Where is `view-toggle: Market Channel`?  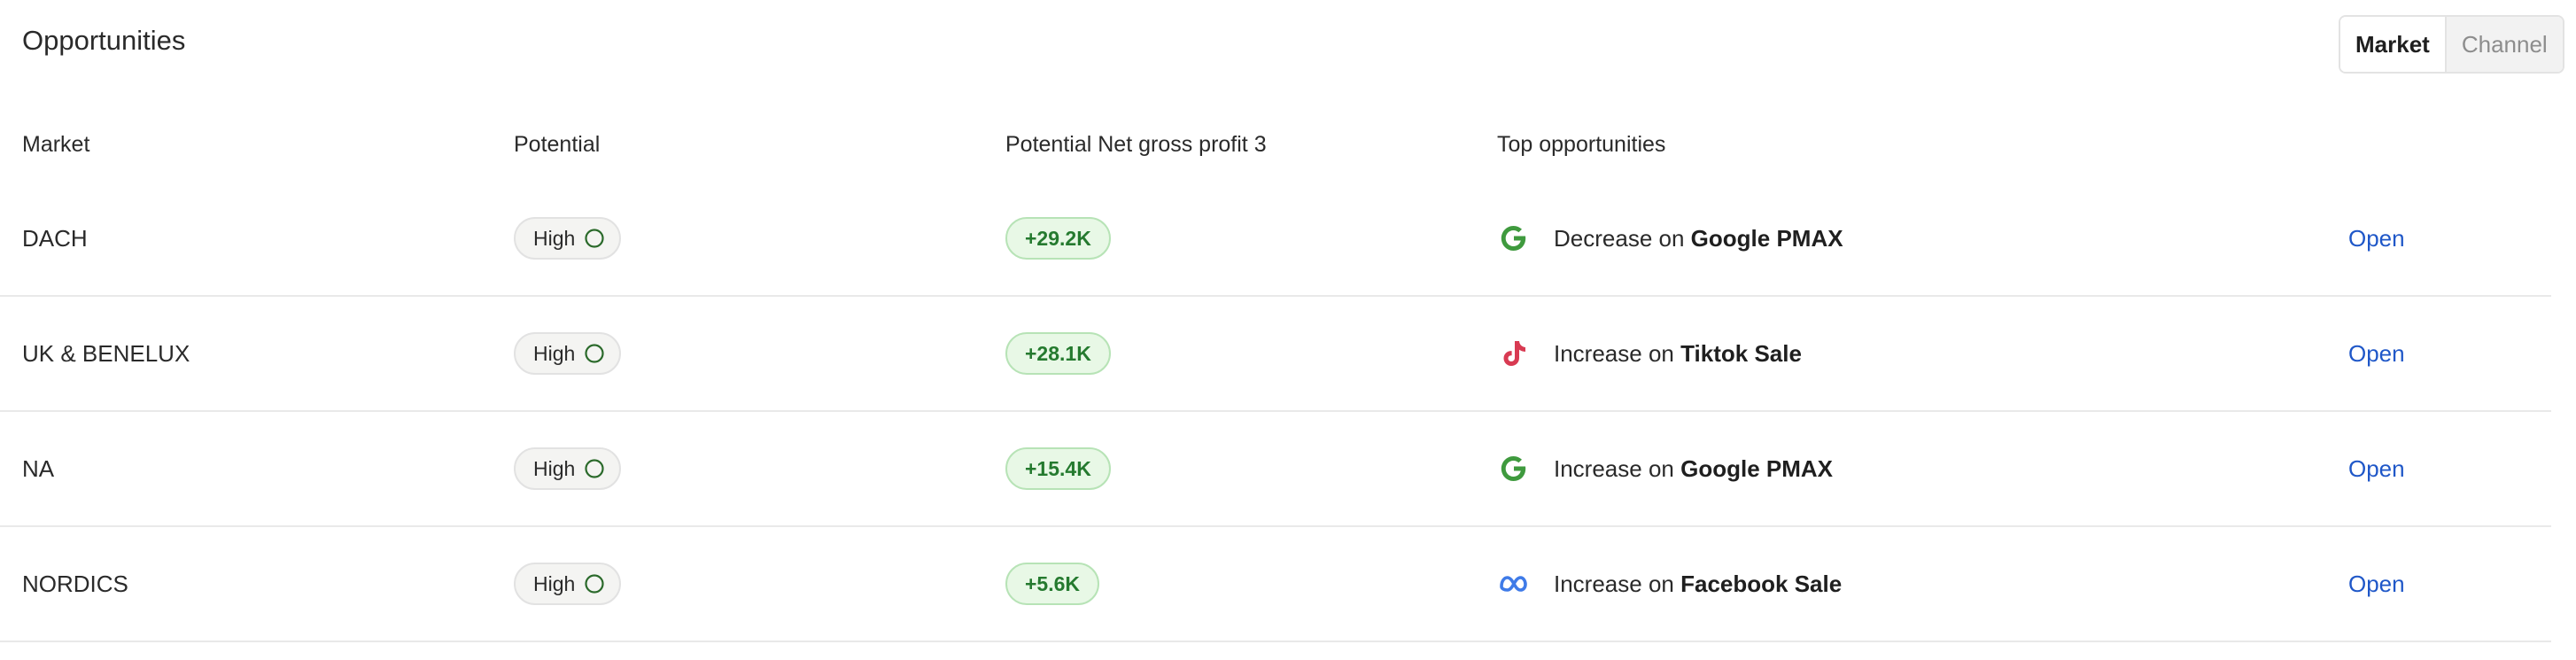 view-toggle: Market Channel is located at coordinates (2451, 45).